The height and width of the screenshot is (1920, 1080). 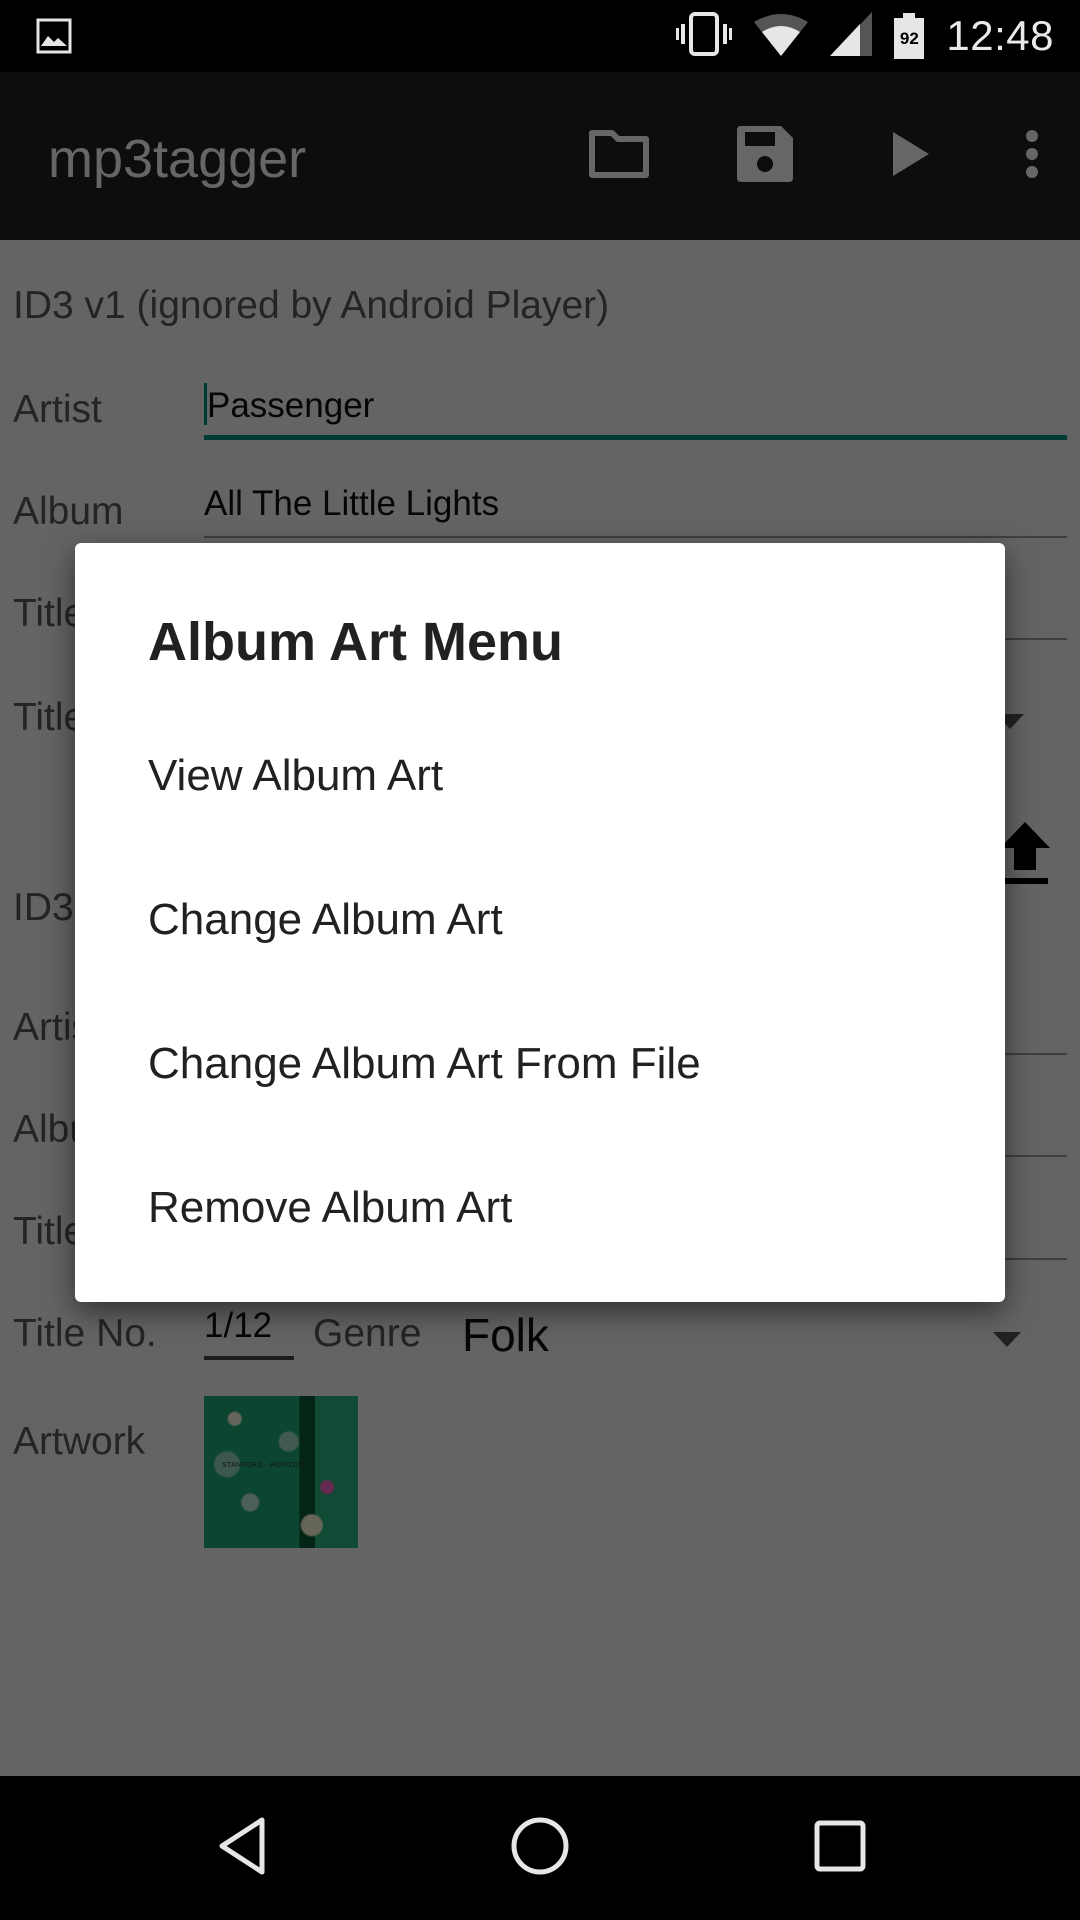 I want to click on home-button, so click(x=540, y=1848).